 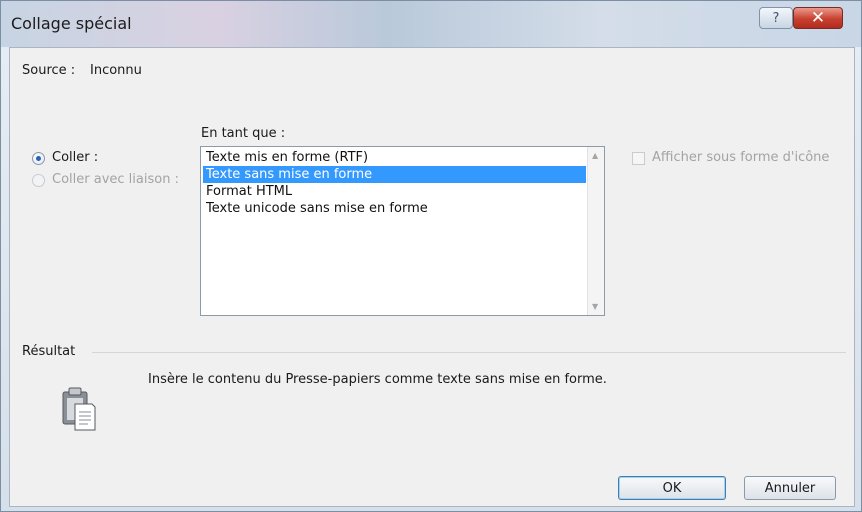 What do you see at coordinates (595, 155) in the screenshot?
I see `scroll-up-icon: ▲` at bounding box center [595, 155].